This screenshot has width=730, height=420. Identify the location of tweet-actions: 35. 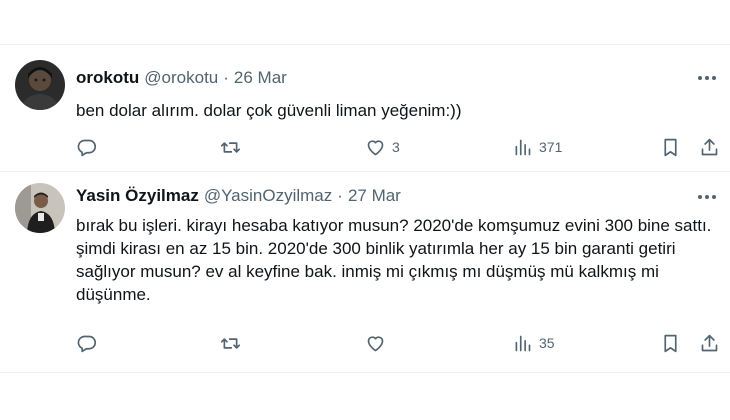
(399, 343).